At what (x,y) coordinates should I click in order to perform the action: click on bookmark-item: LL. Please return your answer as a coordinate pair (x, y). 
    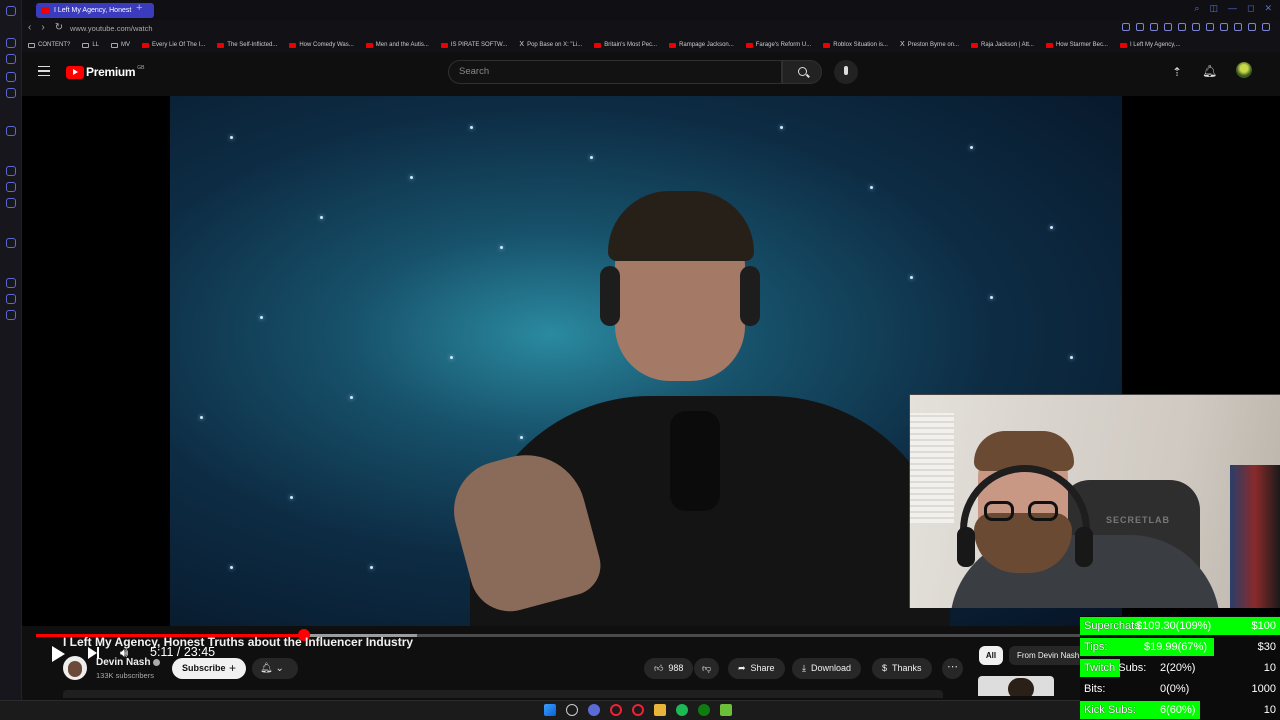
    Looking at the image, I should click on (90, 45).